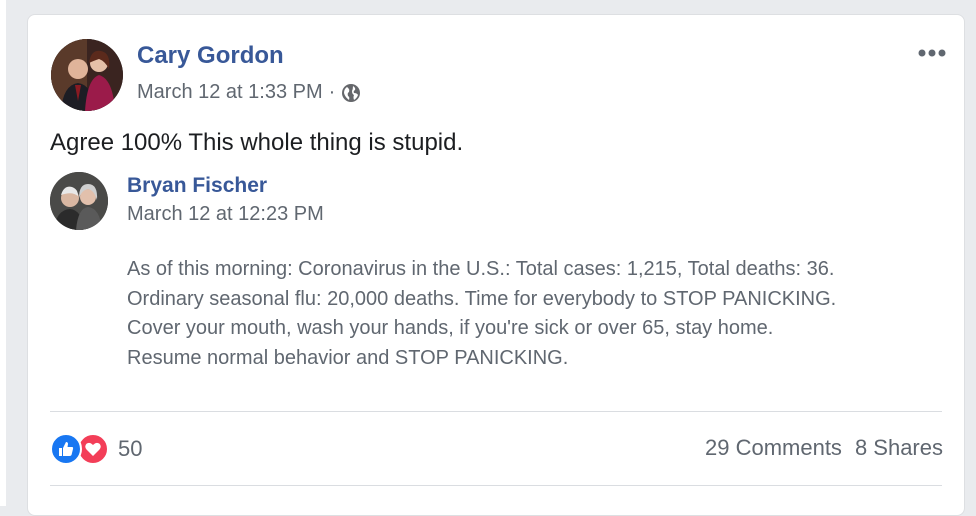  Describe the element at coordinates (96, 449) in the screenshot. I see `reactions-summary: 50` at that location.